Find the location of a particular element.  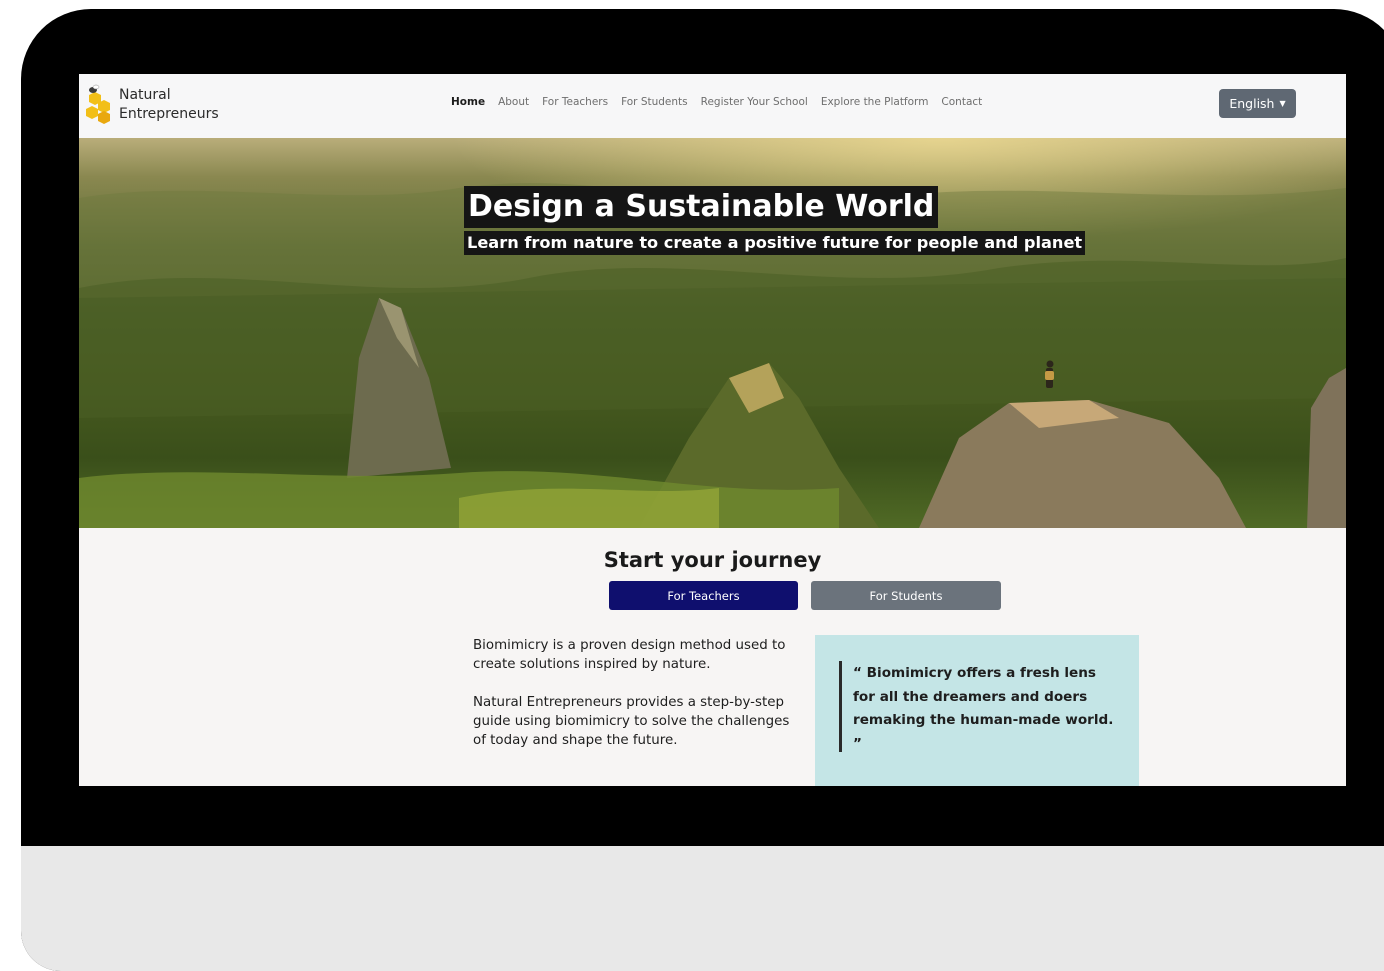

brand-line-2: Entrepreneurs is located at coordinates (169, 114).